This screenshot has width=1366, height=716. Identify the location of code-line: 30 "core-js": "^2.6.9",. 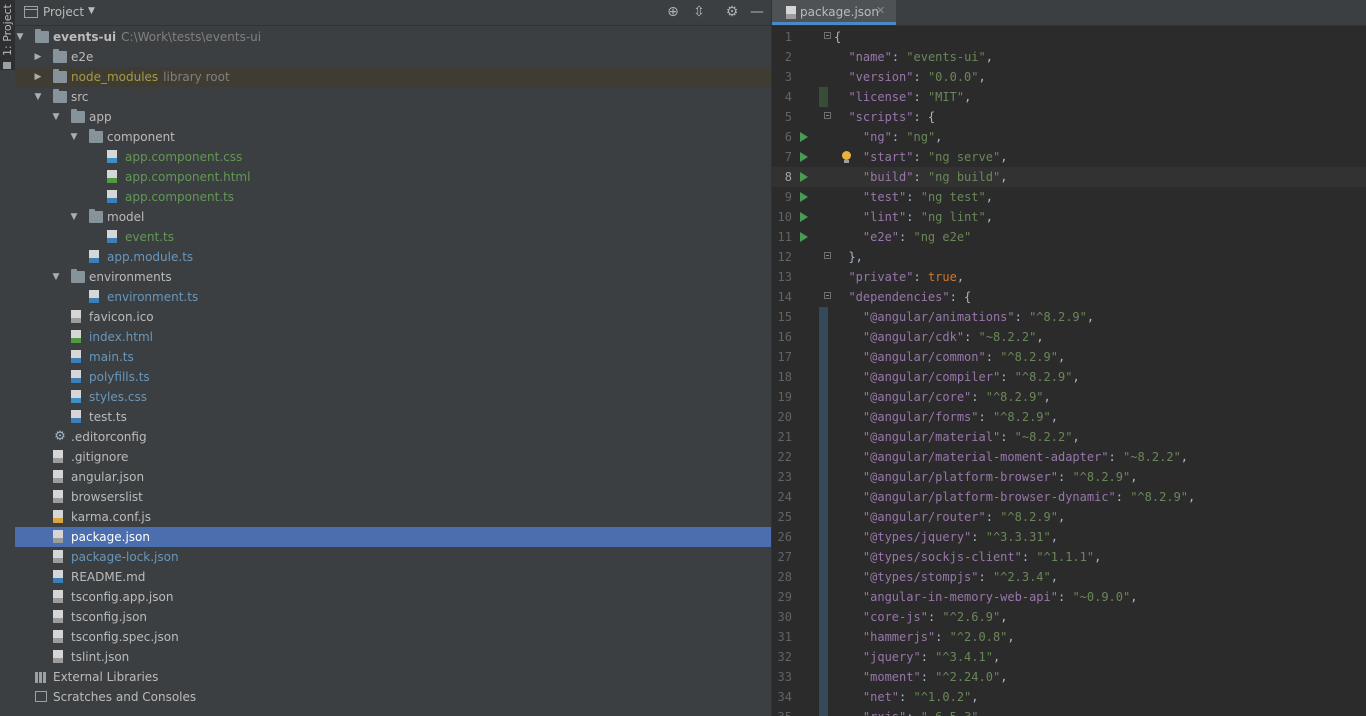
(1069, 617).